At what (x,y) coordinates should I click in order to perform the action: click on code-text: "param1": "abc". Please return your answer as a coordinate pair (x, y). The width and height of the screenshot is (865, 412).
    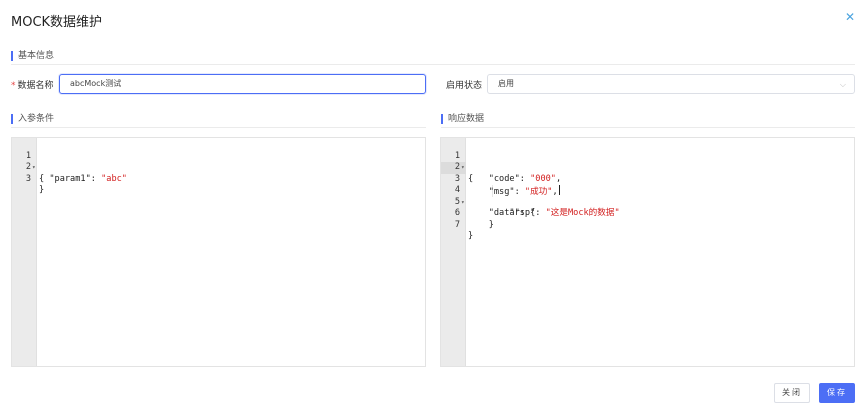
    Looking at the image, I should click on (83, 180).